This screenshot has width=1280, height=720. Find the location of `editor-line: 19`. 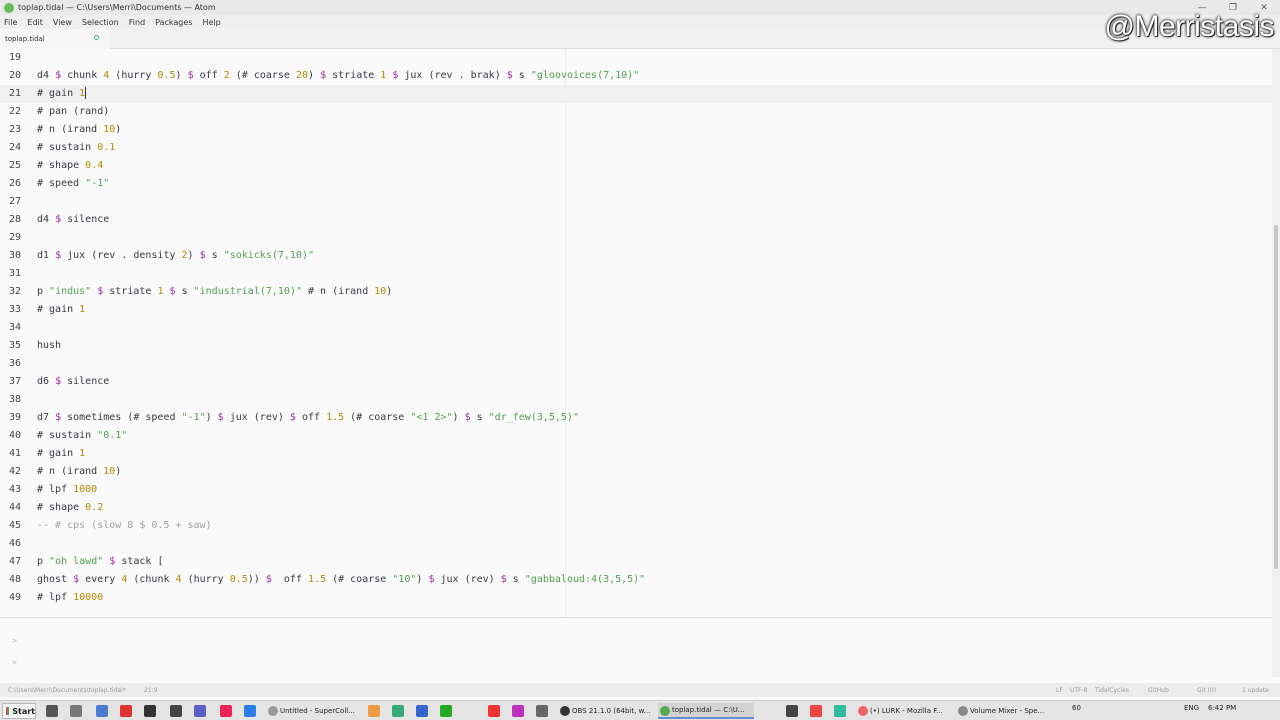

editor-line: 19 is located at coordinates (636, 58).